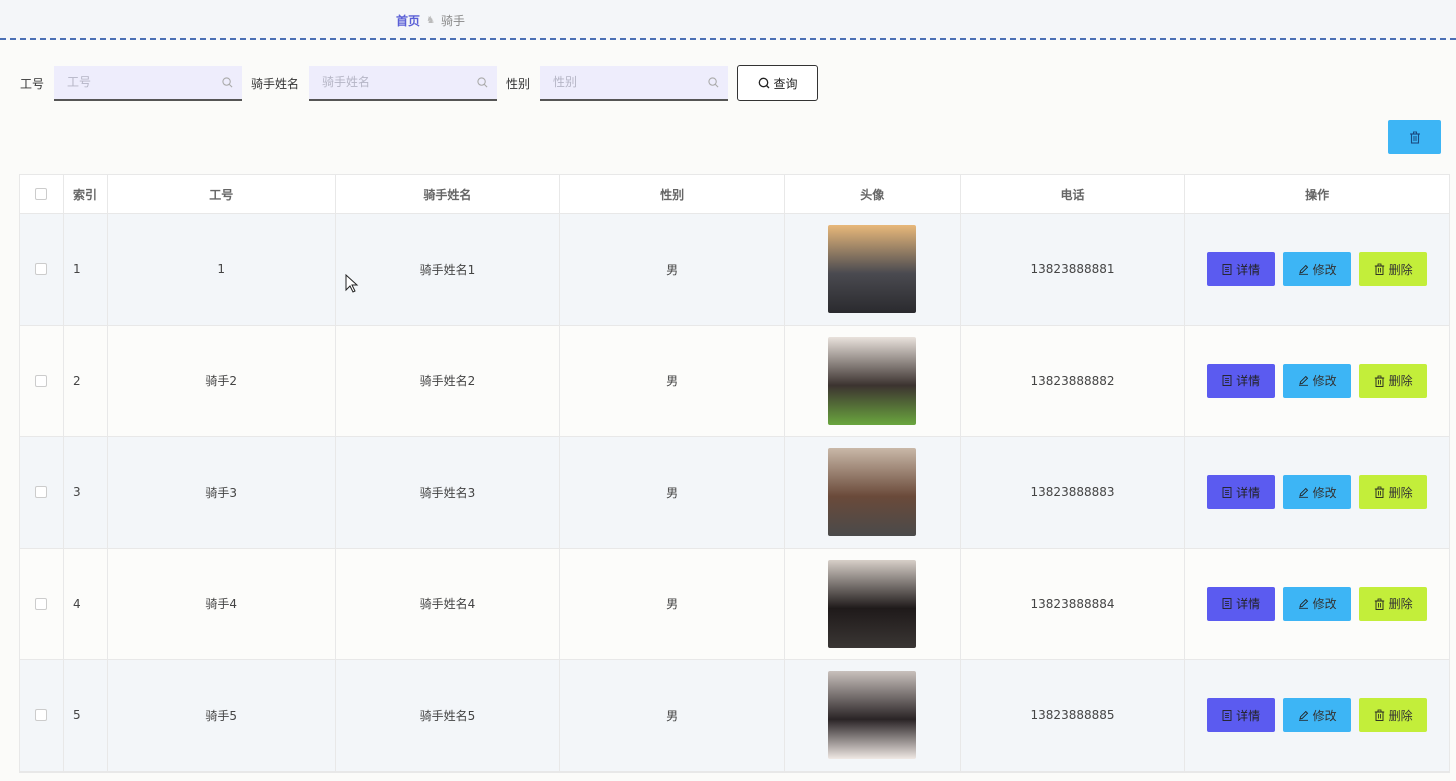 The height and width of the screenshot is (781, 1456). Describe the element at coordinates (1073, 715) in the screenshot. I see `row-phone: 13823888885` at that location.